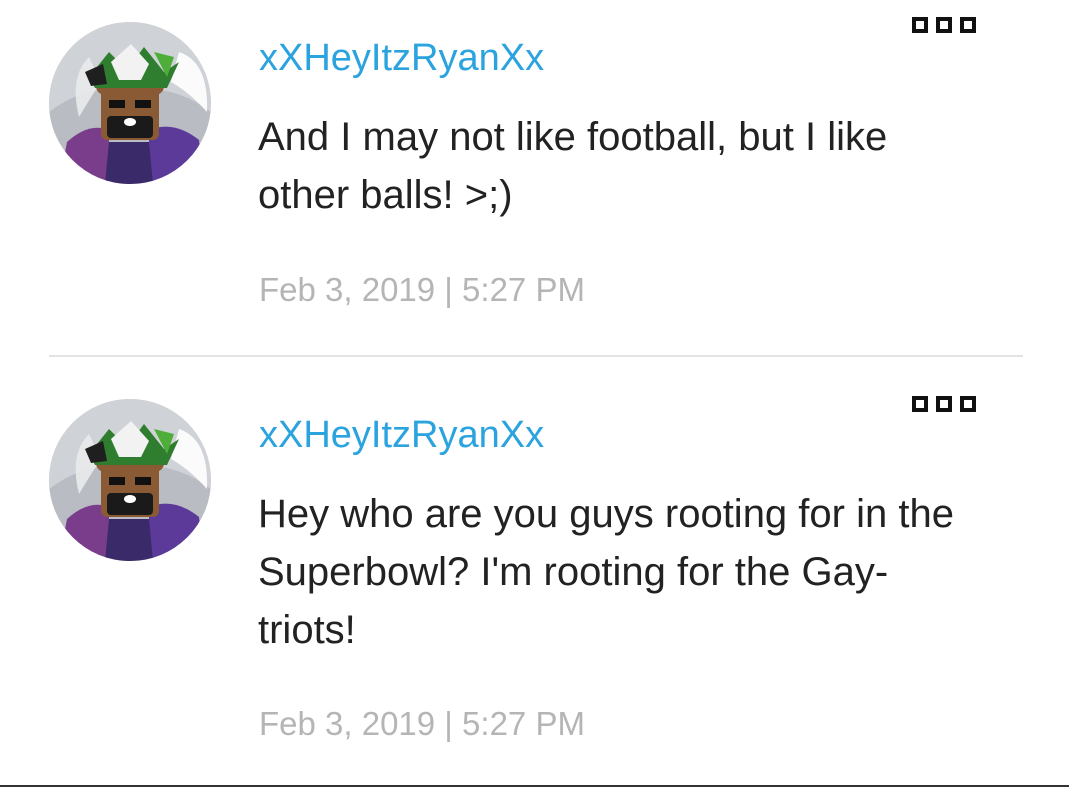 Image resolution: width=1069 pixels, height=787 pixels. I want to click on comment-text-line: Superbowl? I'm rooting for the Gay-, so click(573, 572).